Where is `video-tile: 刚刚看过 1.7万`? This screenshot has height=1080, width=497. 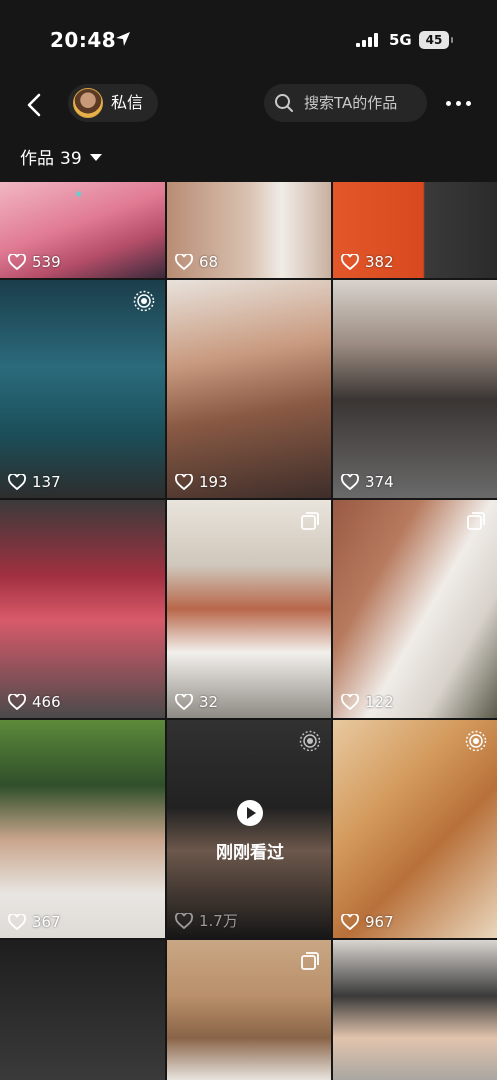 video-tile: 刚刚看过 1.7万 is located at coordinates (249, 829).